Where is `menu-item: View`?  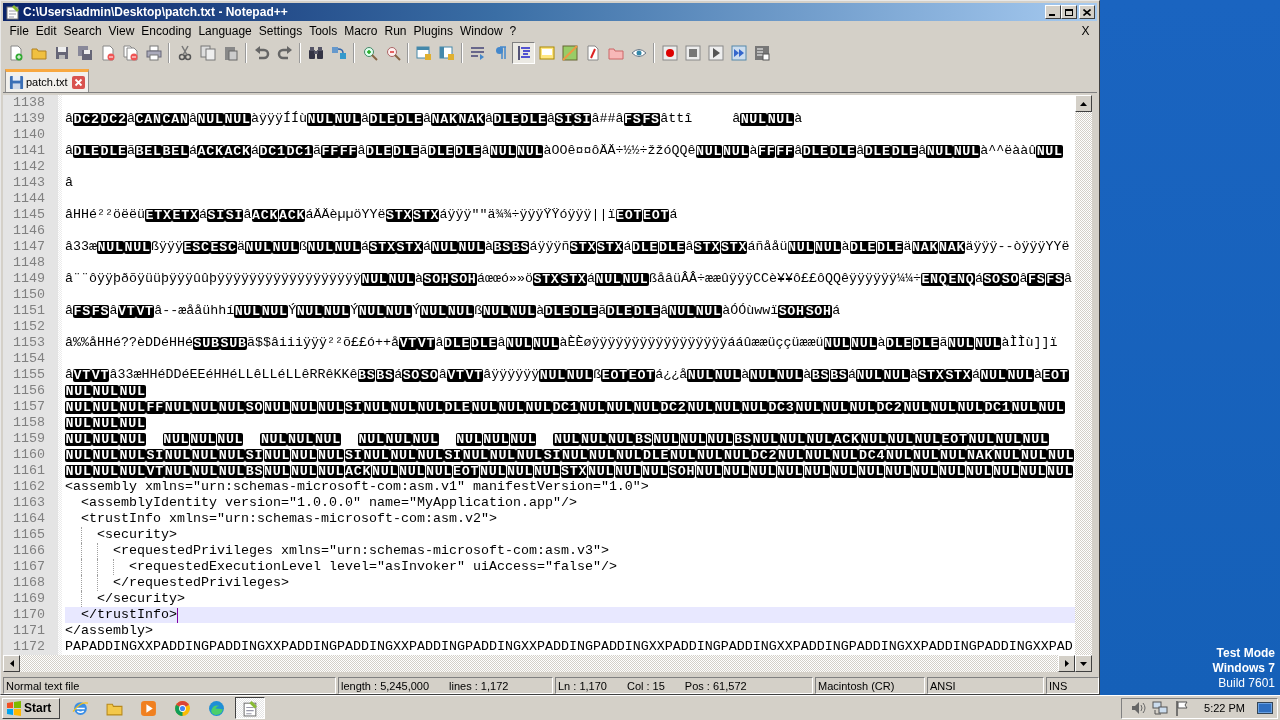 menu-item: View is located at coordinates (121, 31).